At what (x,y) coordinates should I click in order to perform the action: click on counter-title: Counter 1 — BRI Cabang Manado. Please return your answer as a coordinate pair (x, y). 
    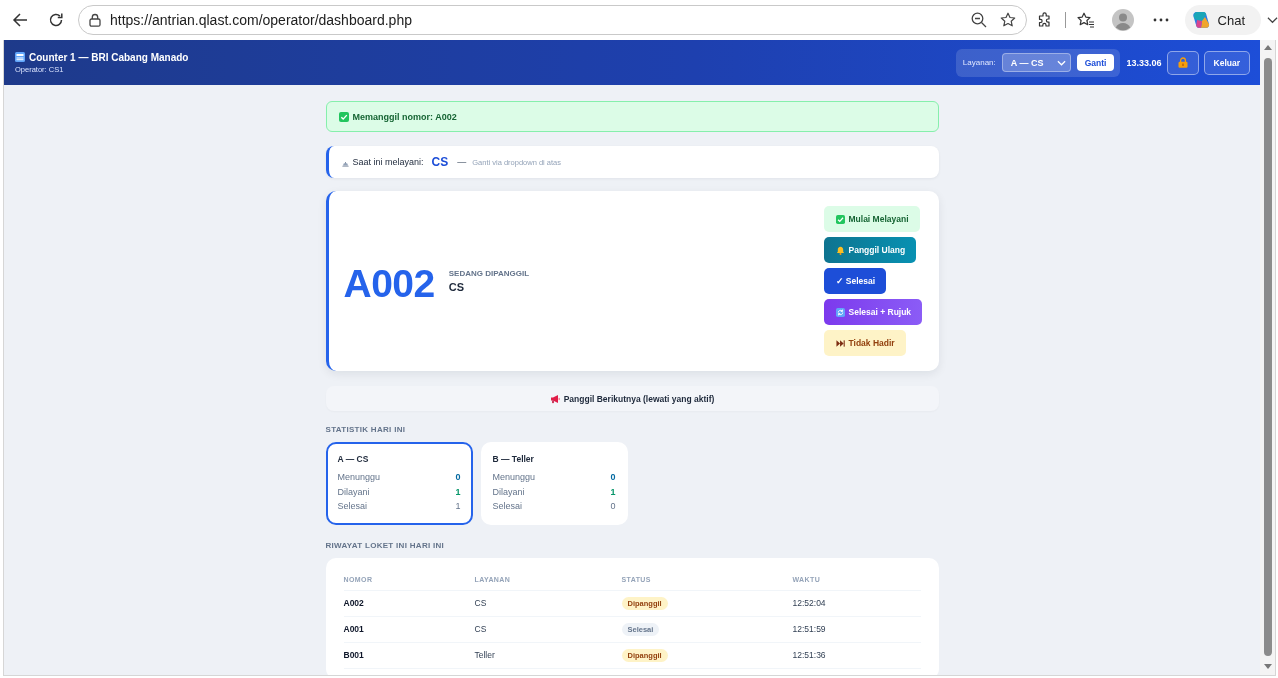
    Looking at the image, I should click on (109, 57).